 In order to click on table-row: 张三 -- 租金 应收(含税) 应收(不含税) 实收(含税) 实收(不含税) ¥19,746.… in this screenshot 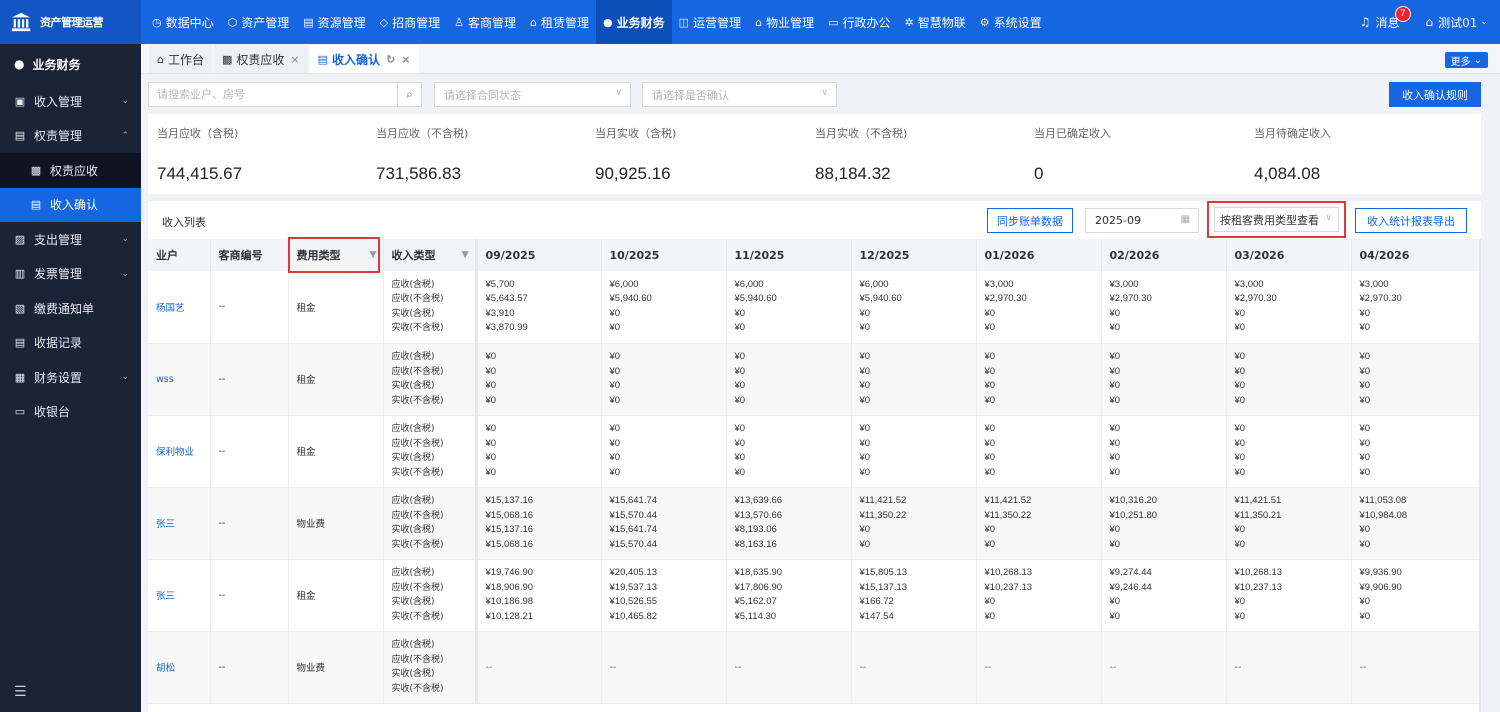, I will do `click(814, 595)`.